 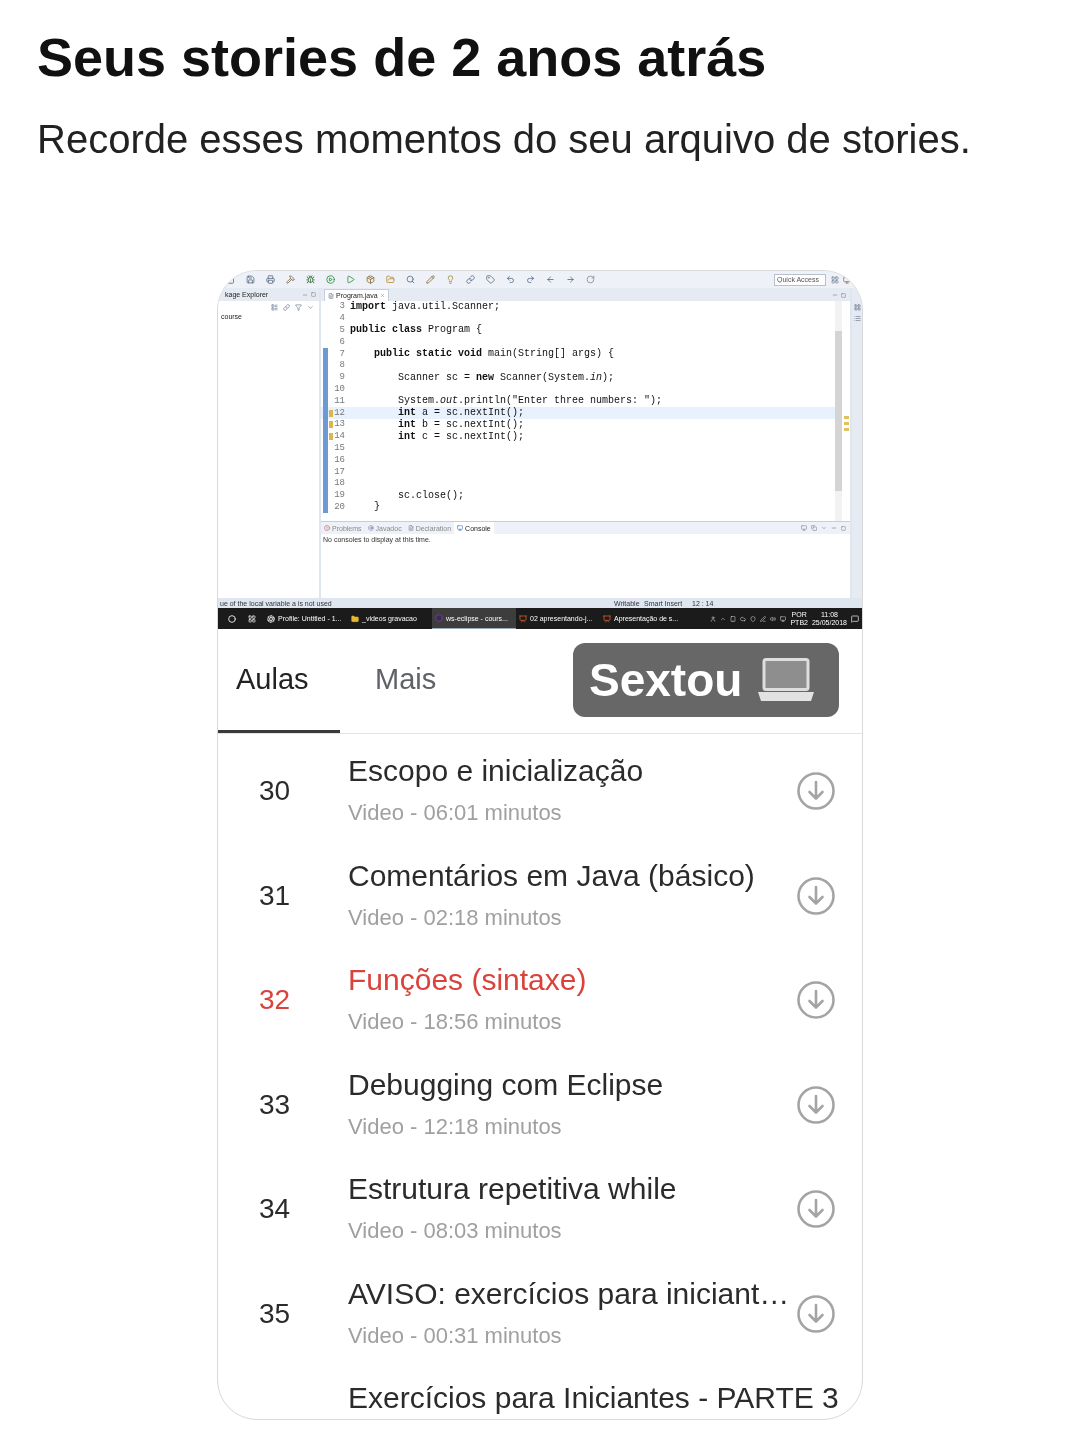 I want to click on presentation-icon, so click(x=607, y=618).